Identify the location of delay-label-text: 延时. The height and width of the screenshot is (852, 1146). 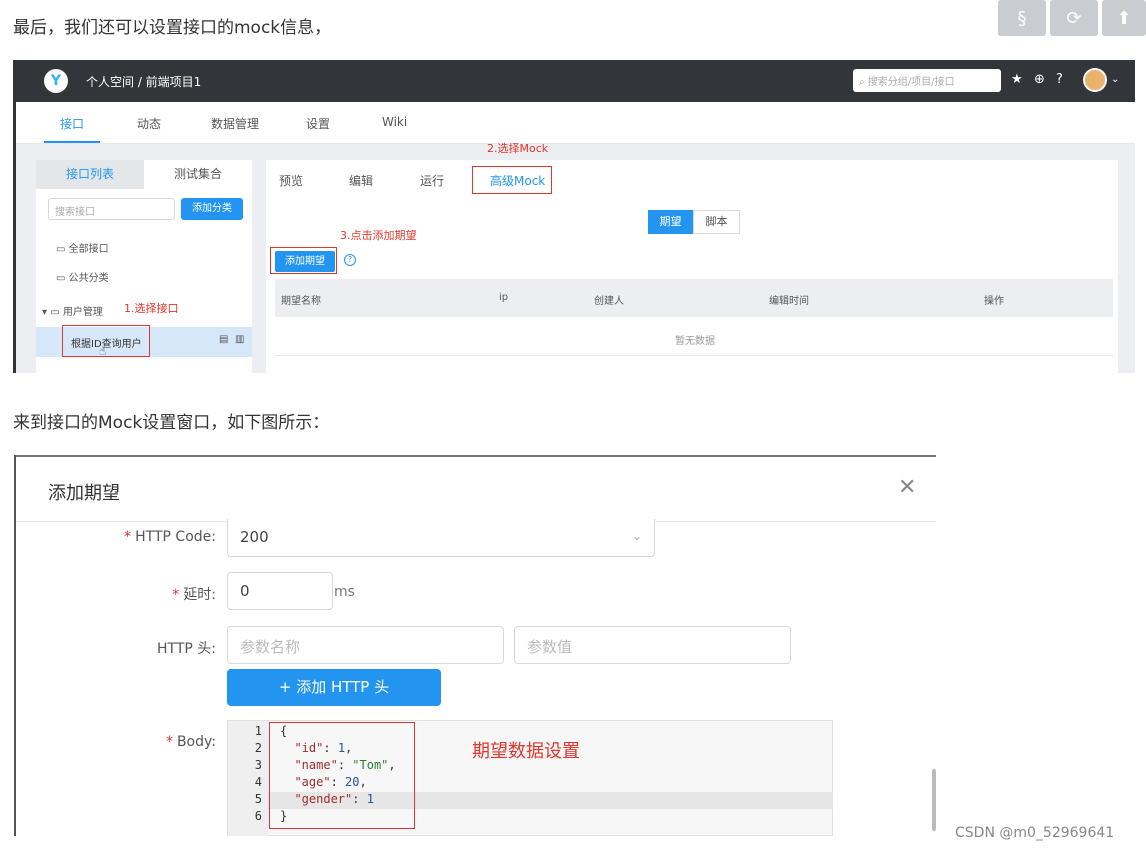
(197, 595).